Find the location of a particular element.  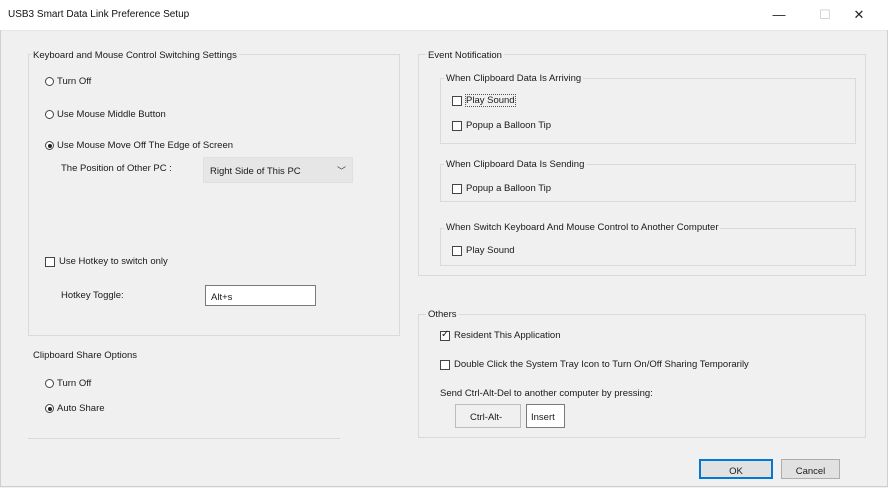

arriving-play-sound-checkbox is located at coordinates (457, 101).